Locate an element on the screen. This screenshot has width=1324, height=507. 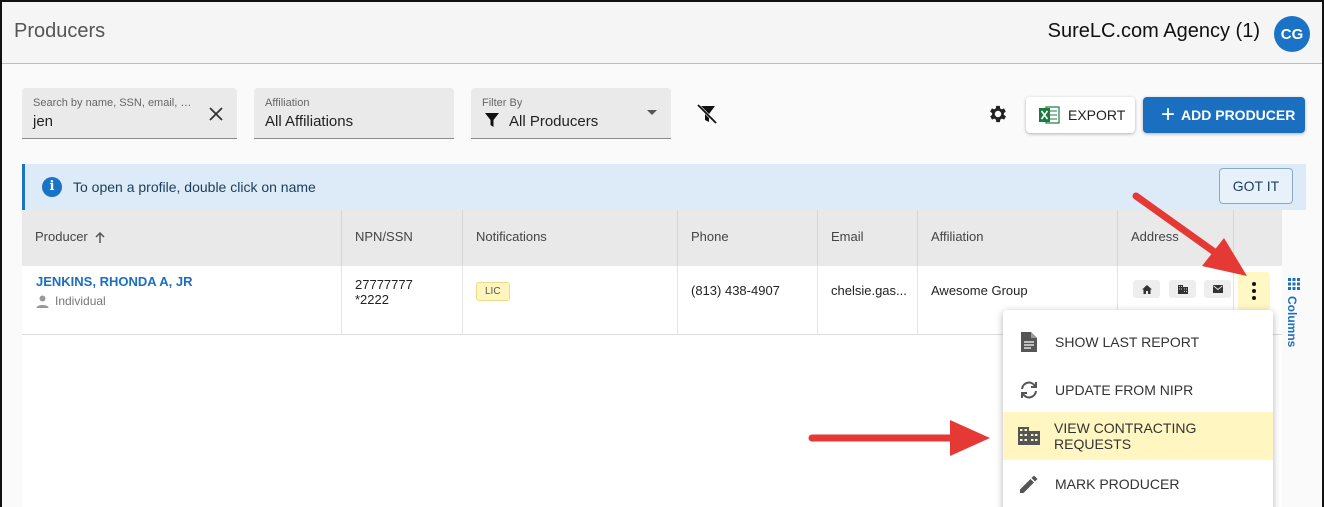
export-label: EXPORT is located at coordinates (1097, 115).